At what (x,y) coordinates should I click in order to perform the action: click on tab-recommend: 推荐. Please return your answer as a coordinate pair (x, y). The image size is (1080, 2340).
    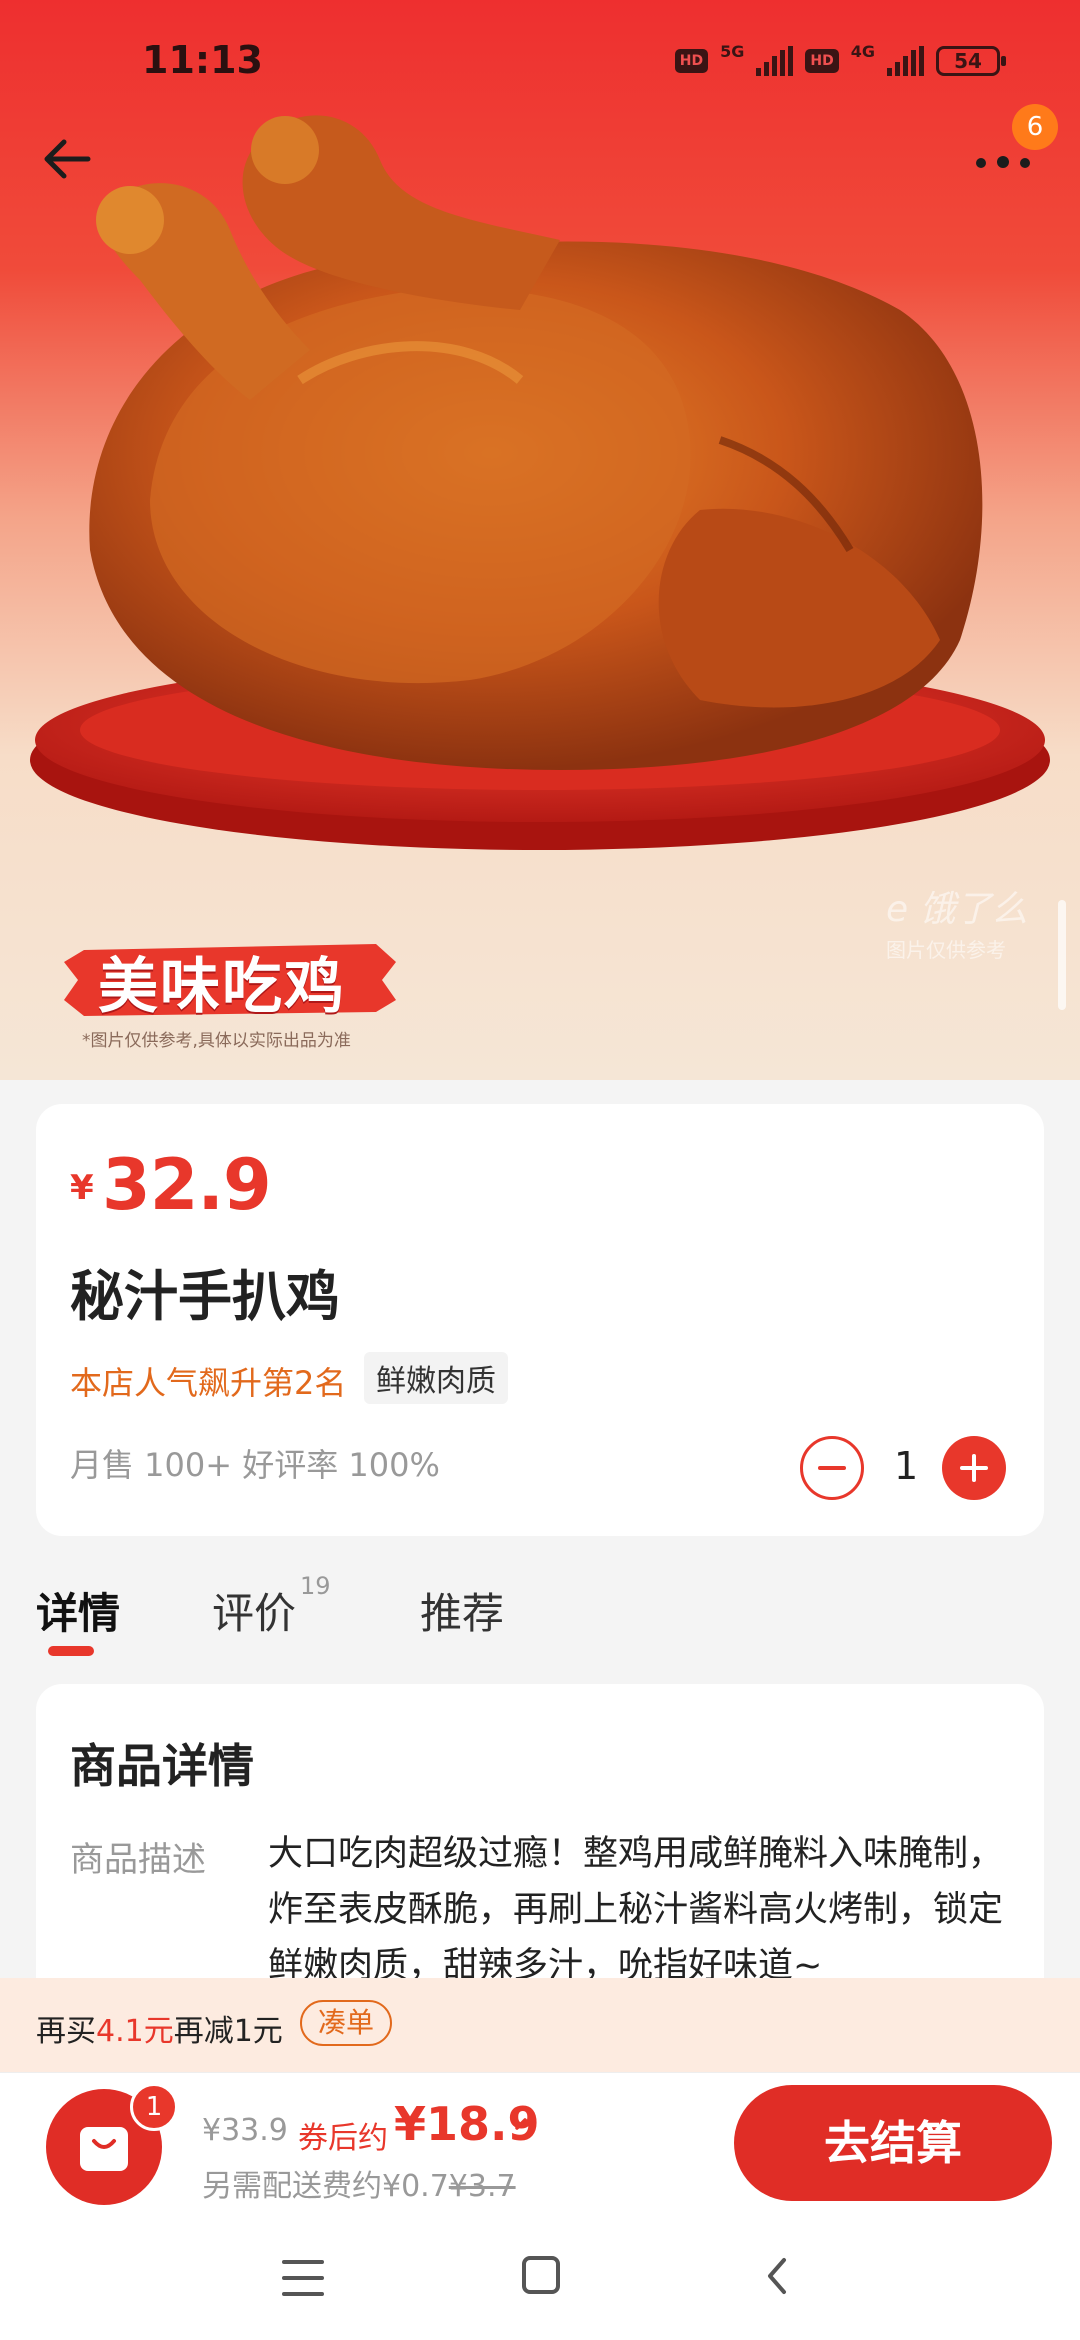
    Looking at the image, I should click on (462, 1610).